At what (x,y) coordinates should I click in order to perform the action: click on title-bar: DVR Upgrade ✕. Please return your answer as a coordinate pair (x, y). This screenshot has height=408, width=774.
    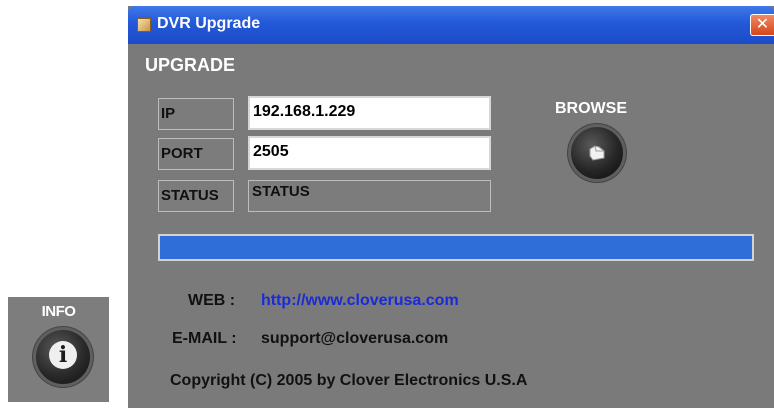
    Looking at the image, I should click on (451, 25).